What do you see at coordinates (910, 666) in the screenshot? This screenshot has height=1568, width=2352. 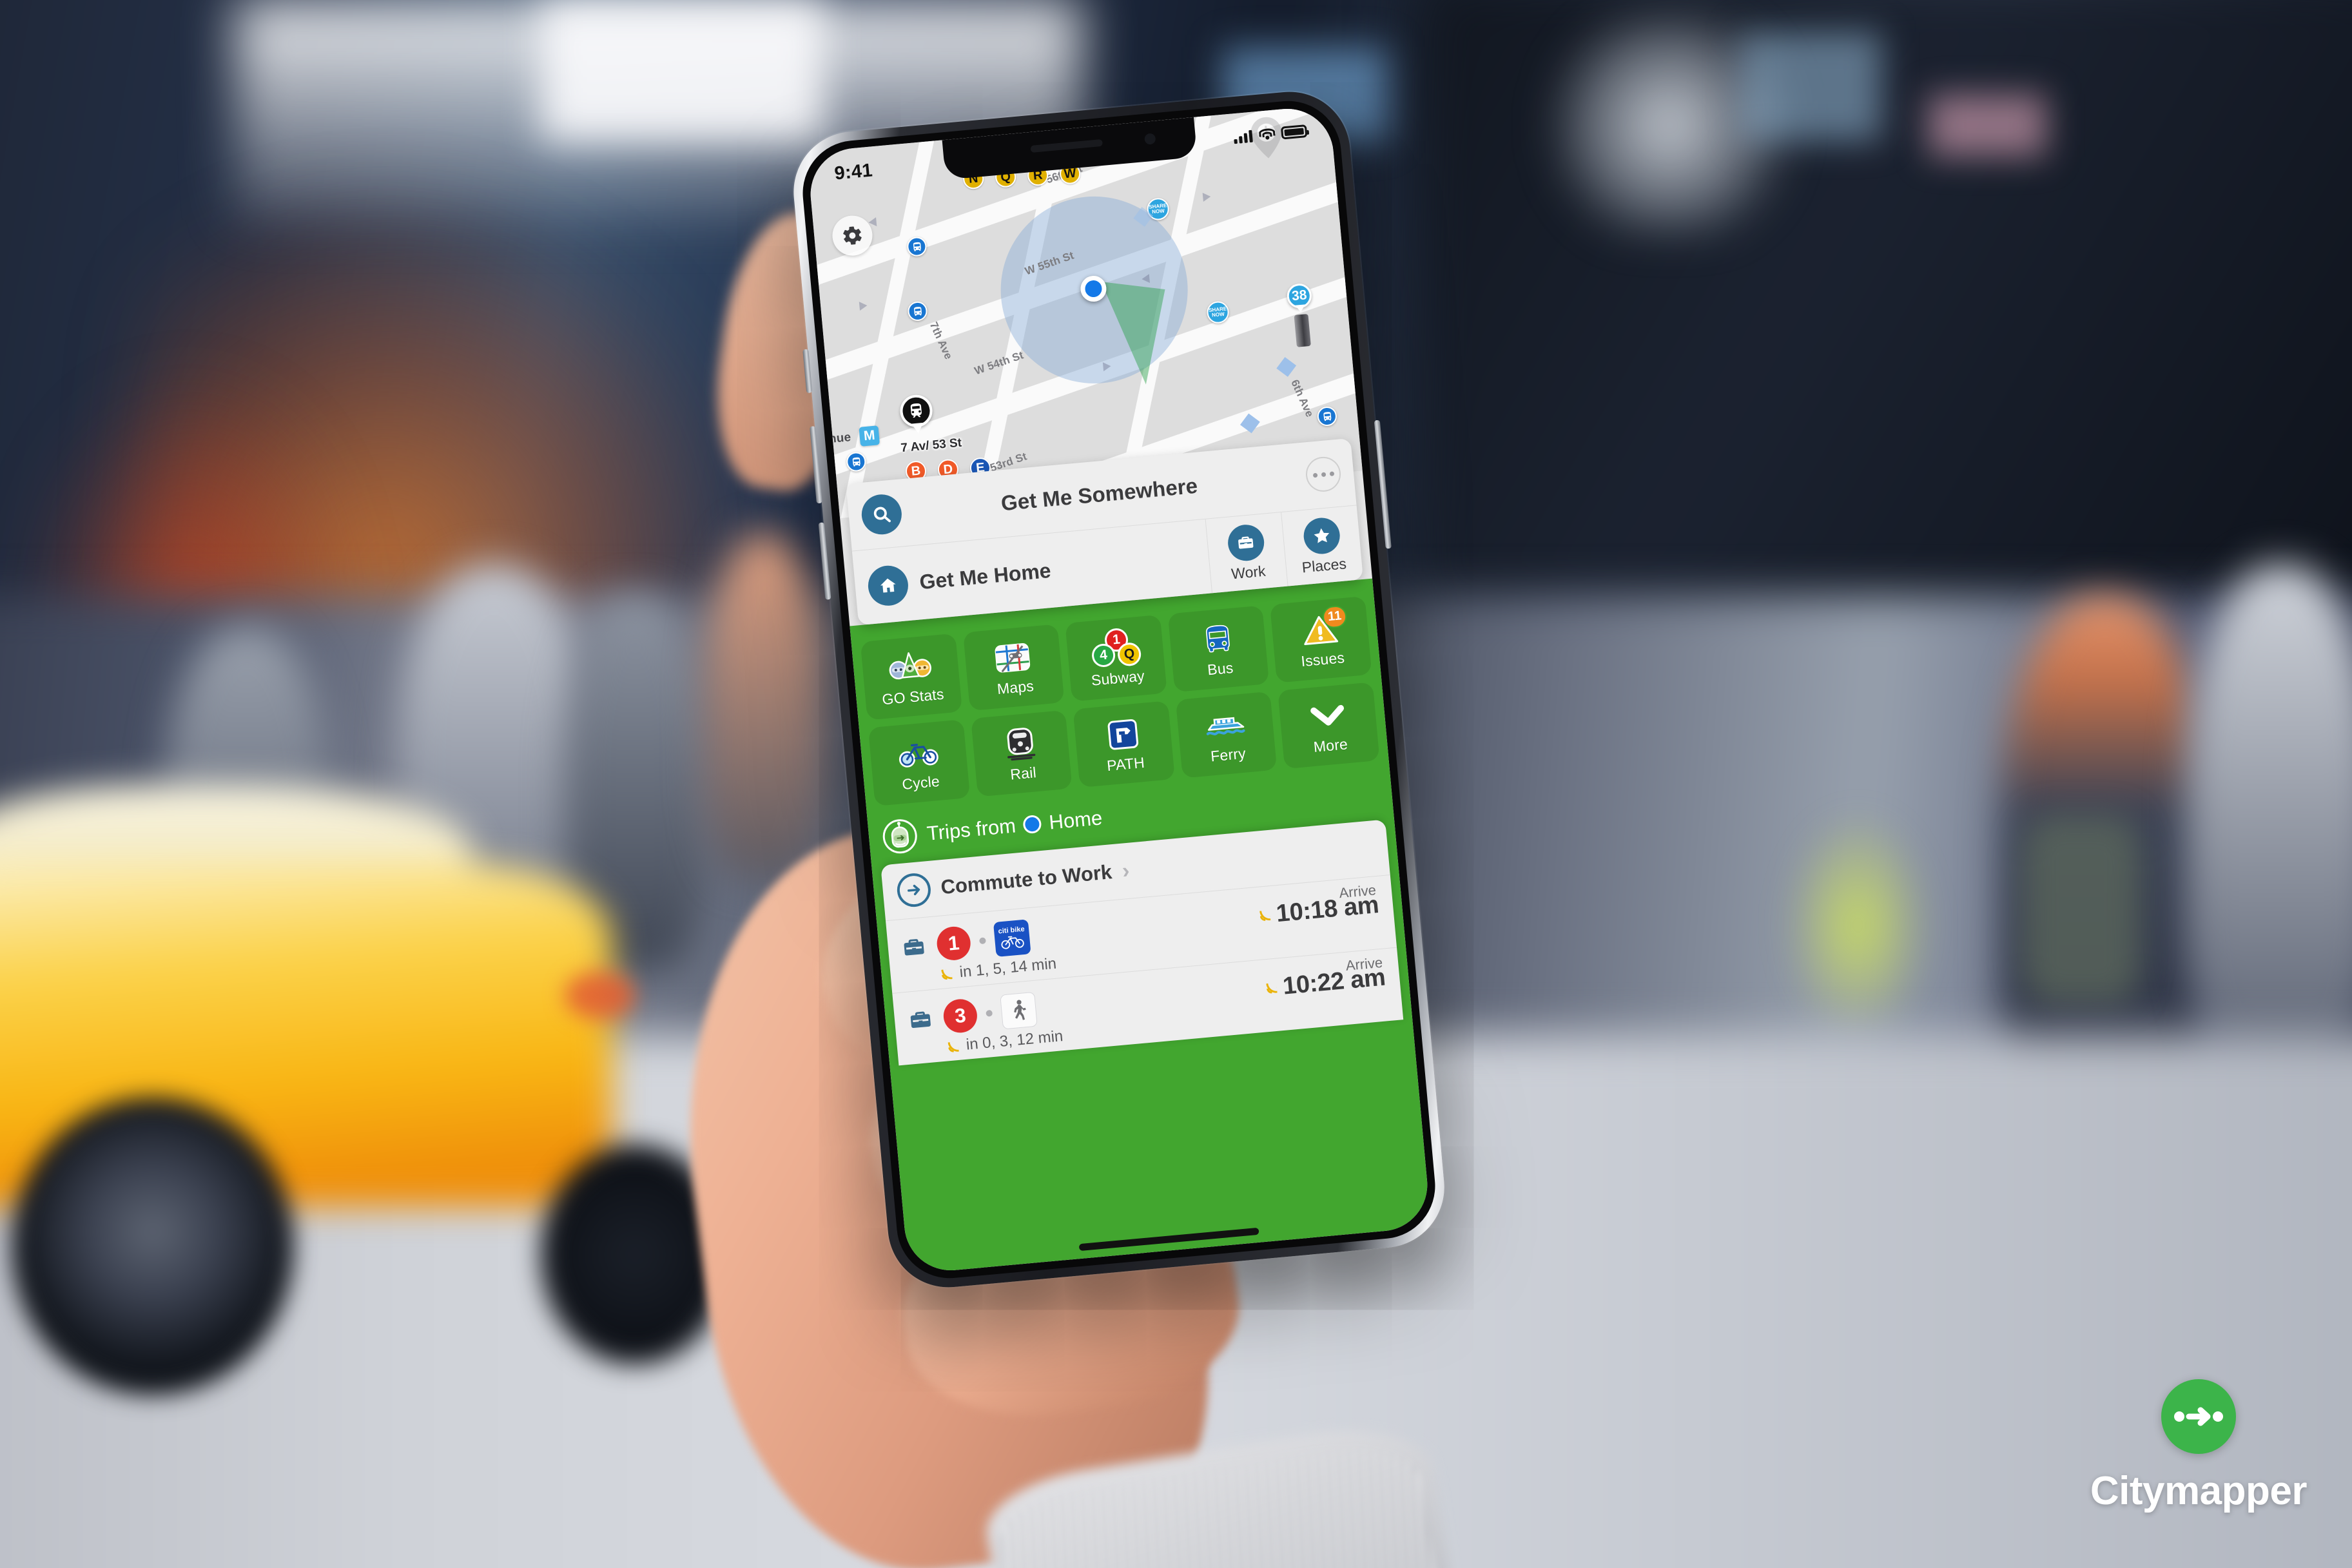 I see `go-stats-icon` at bounding box center [910, 666].